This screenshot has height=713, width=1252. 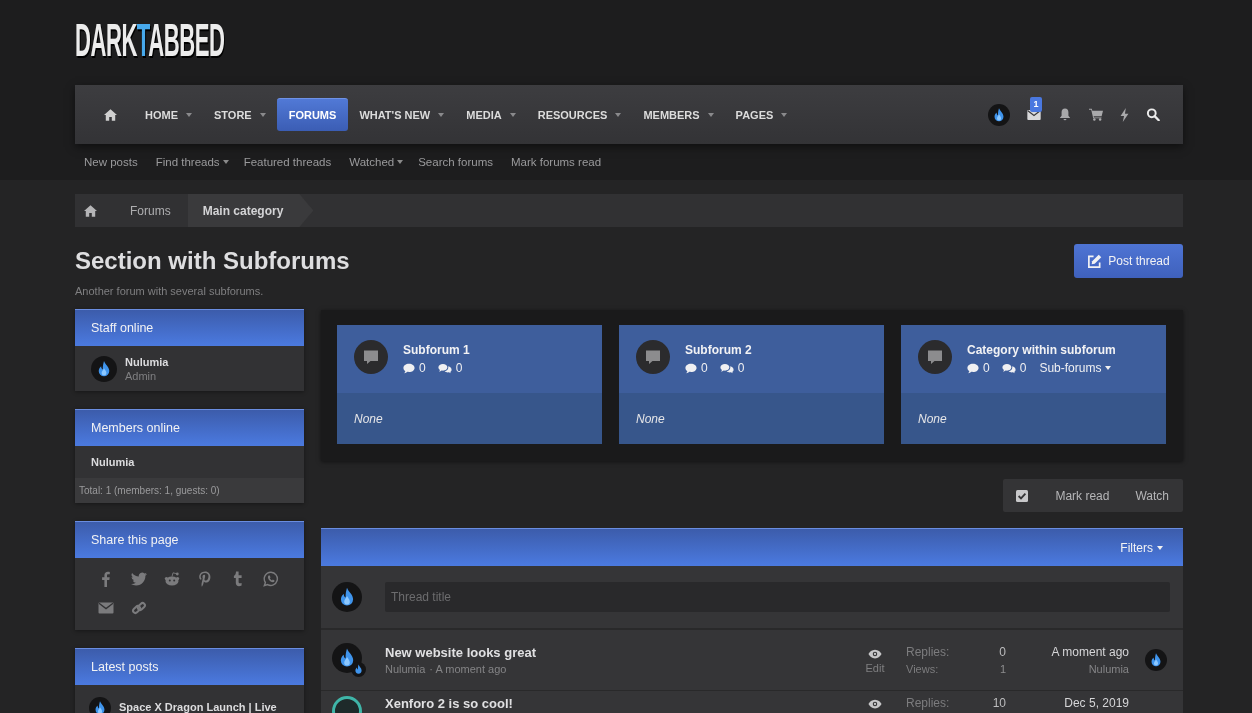 What do you see at coordinates (1082, 495) in the screenshot?
I see `mark-read-button: Mark read` at bounding box center [1082, 495].